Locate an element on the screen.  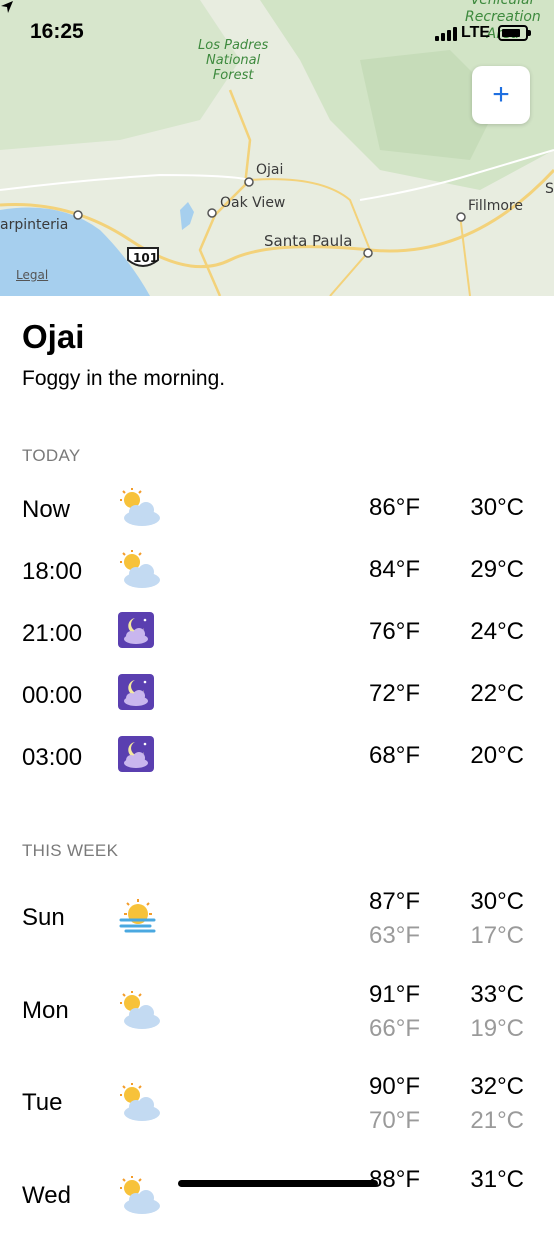
location-arrow-icon is located at coordinates (7, 7).